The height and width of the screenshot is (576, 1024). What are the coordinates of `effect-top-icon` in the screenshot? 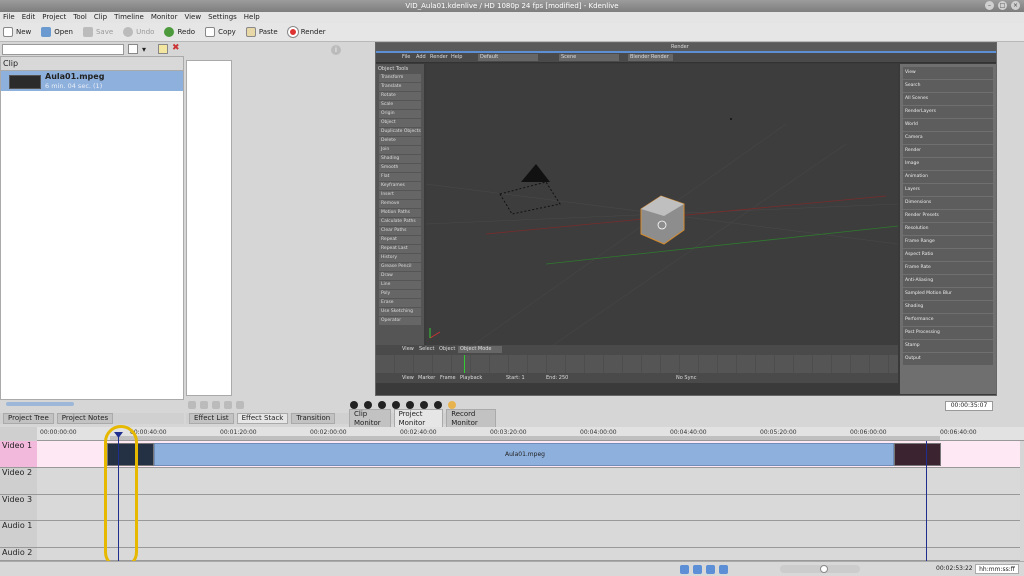 It's located at (216, 405).